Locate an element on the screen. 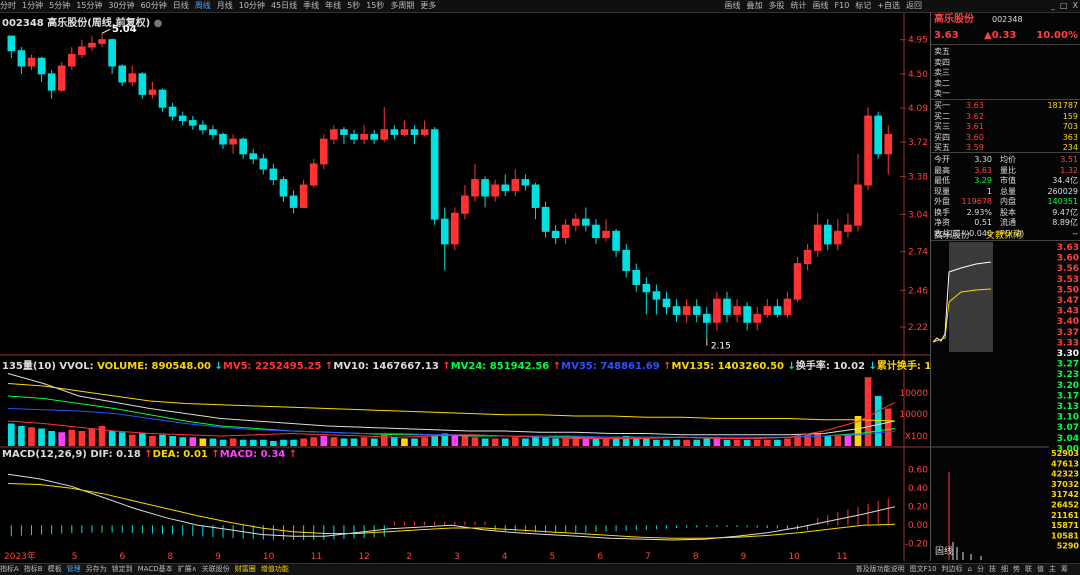 Image resolution: width=1080 pixels, height=575 pixels. intraday-price-label: 3.10 is located at coordinates (1068, 418).